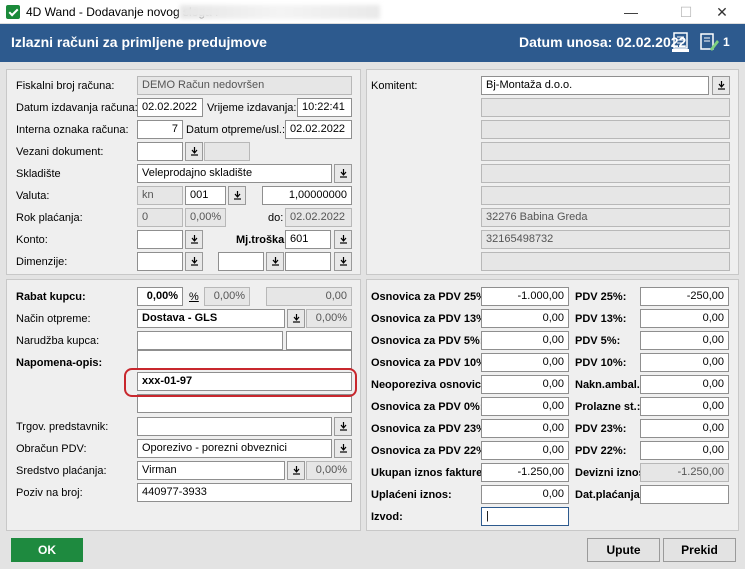 This screenshot has width=745, height=569. I want to click on totals-label-0: Osnovica za PDV 25%:, so click(430, 297).